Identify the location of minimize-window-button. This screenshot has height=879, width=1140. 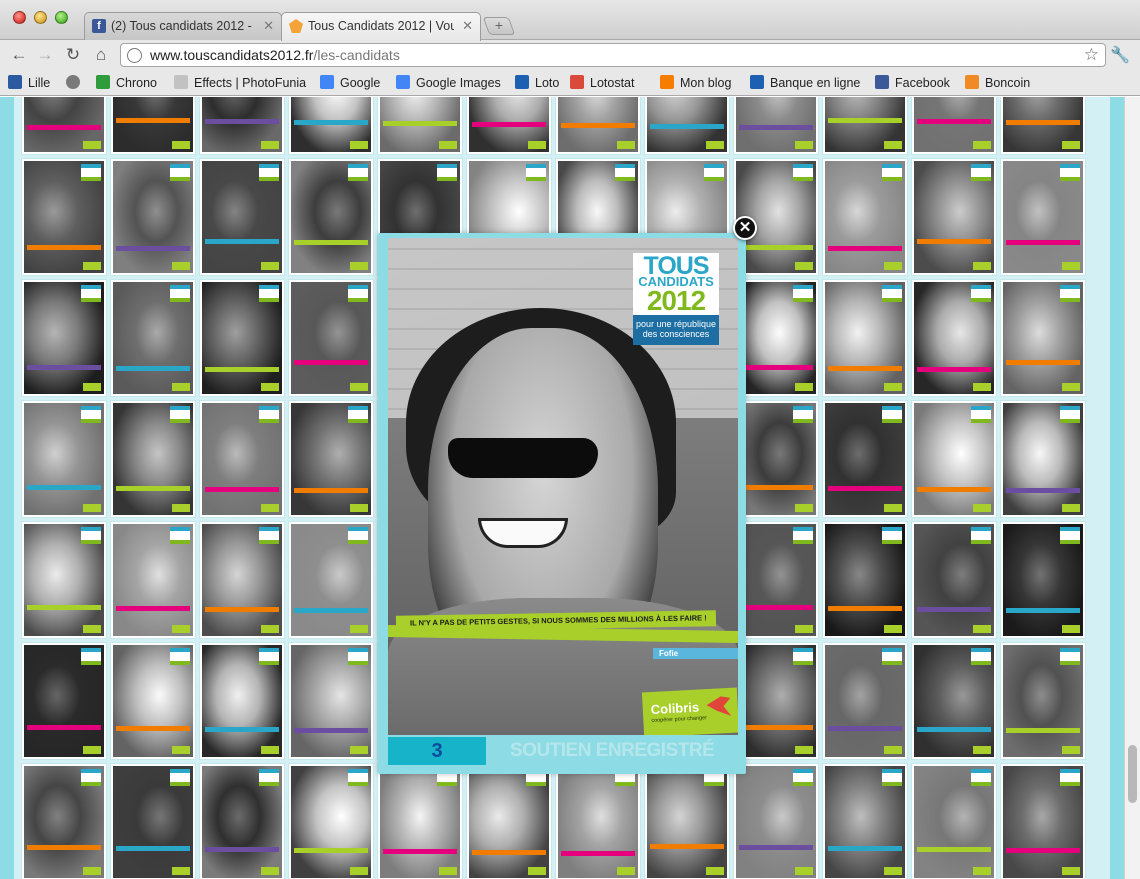
(40, 17).